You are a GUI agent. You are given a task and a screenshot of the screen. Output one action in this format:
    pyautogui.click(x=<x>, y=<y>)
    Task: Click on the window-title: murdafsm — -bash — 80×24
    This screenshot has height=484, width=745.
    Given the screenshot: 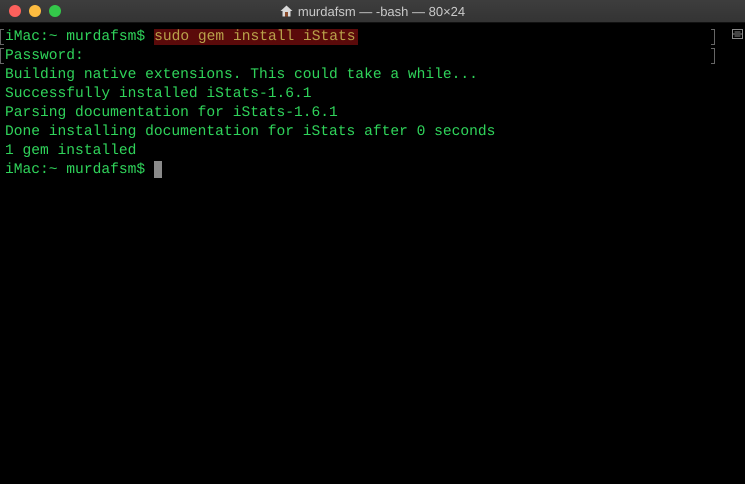 What is the action you would take?
    pyautogui.click(x=382, y=11)
    